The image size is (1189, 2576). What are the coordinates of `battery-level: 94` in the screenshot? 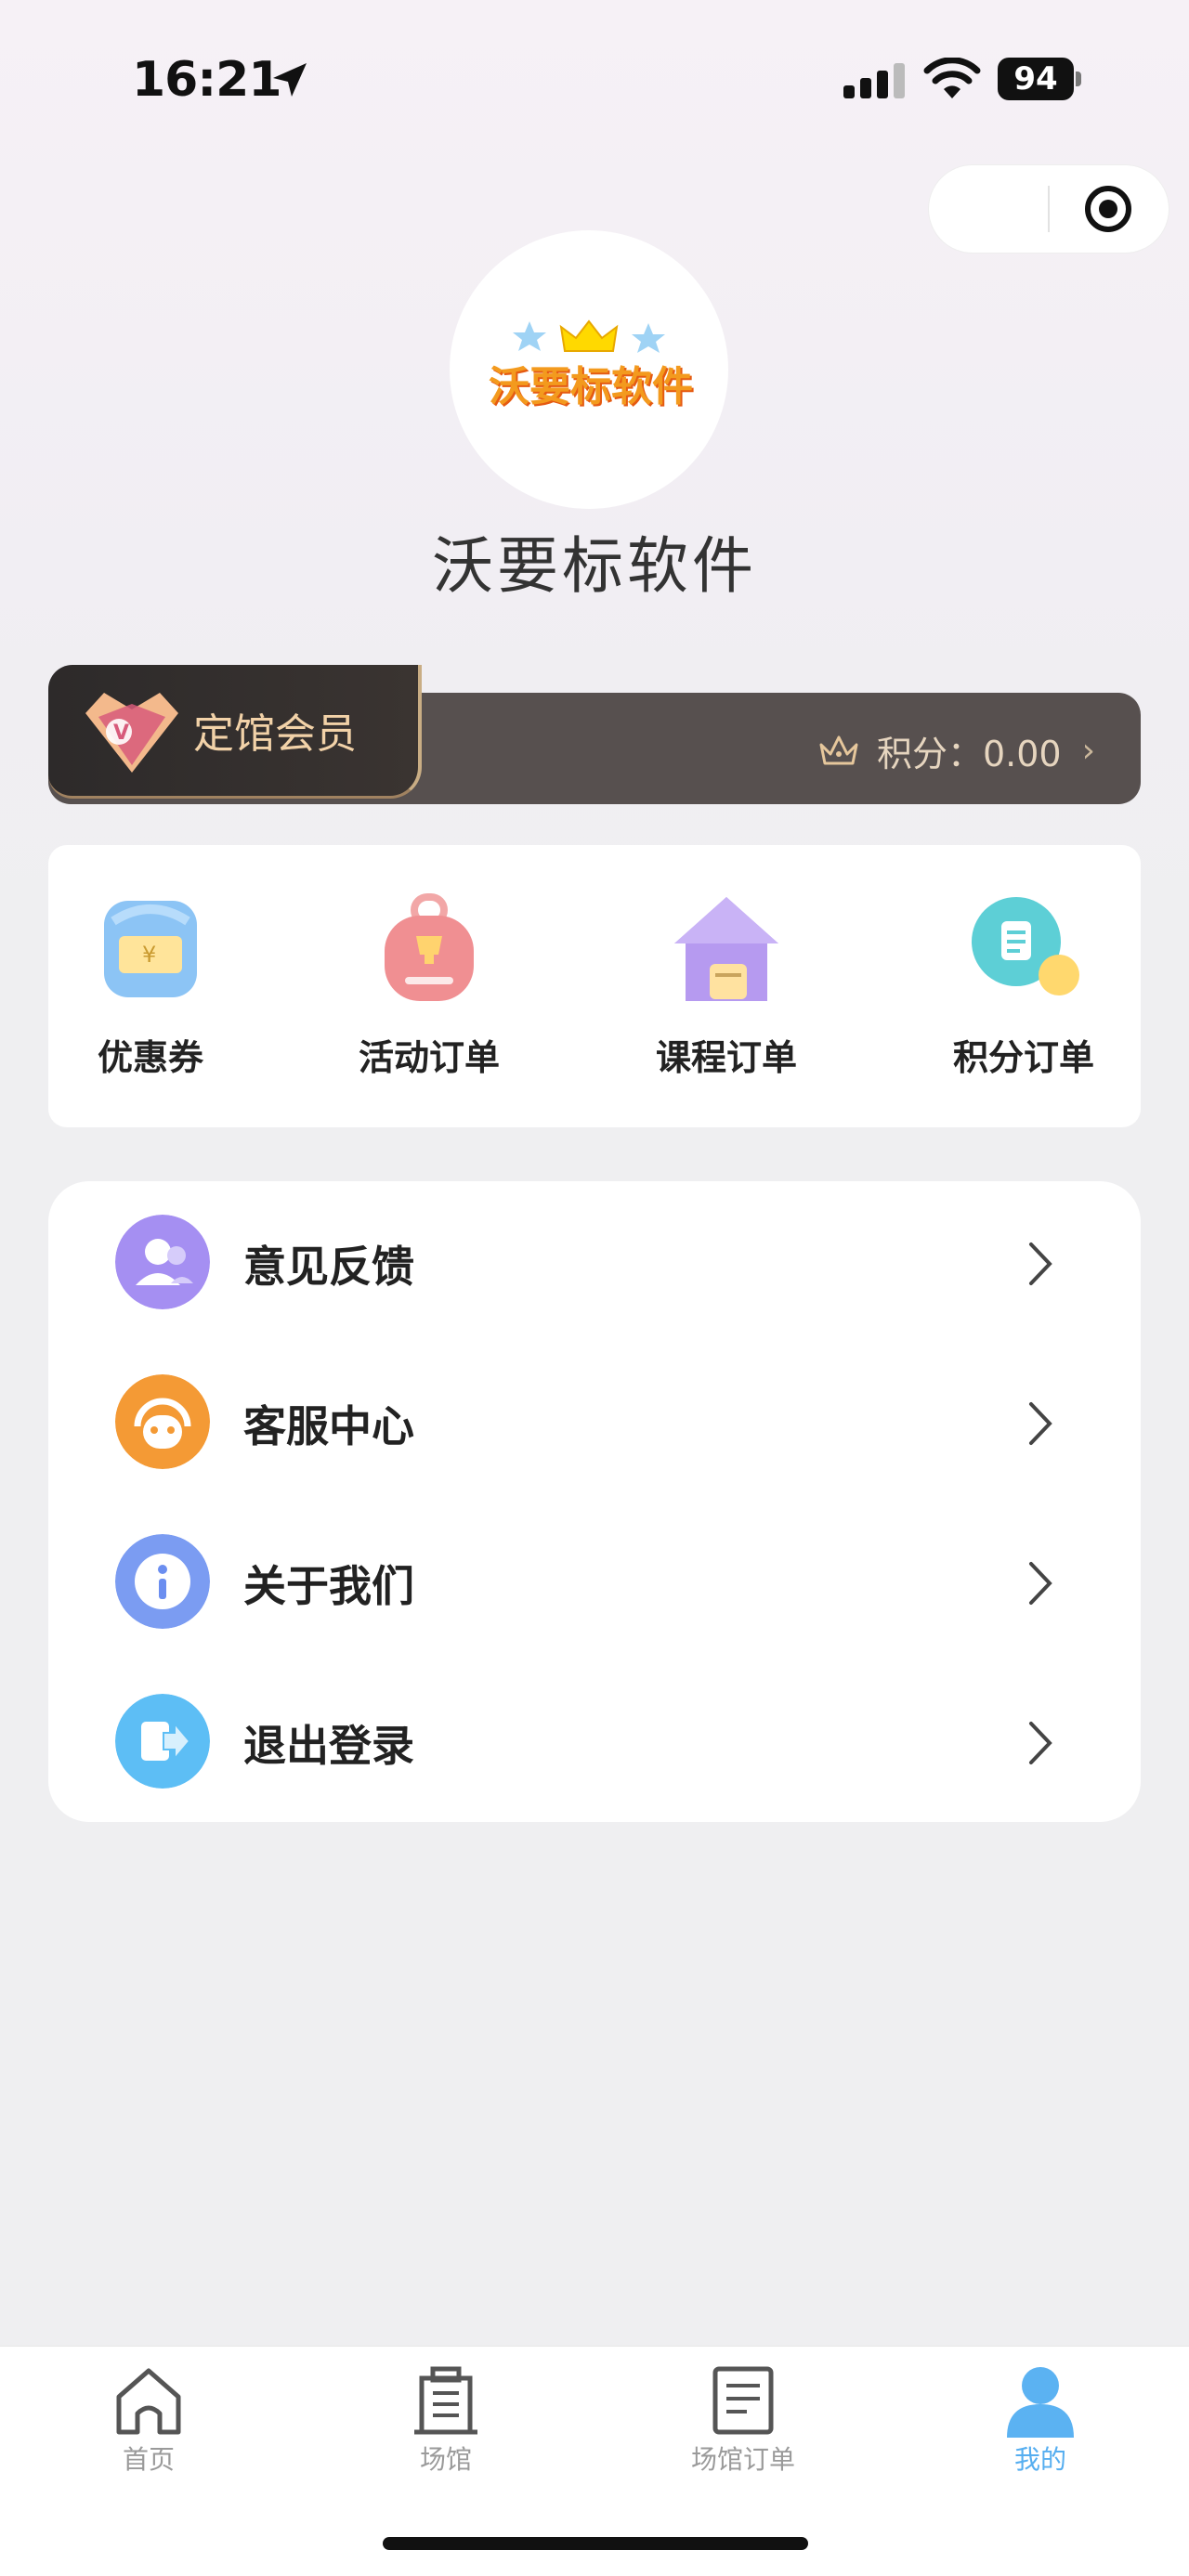 It's located at (1036, 79).